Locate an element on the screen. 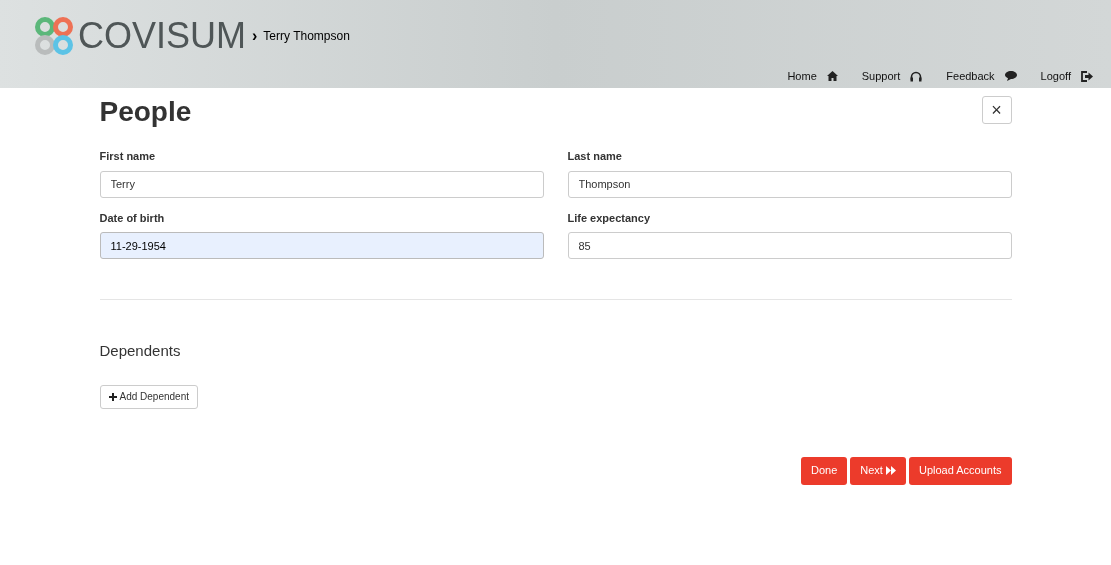 Image resolution: width=1111 pixels, height=565 pixels. input-field: Thompson is located at coordinates (789, 184).